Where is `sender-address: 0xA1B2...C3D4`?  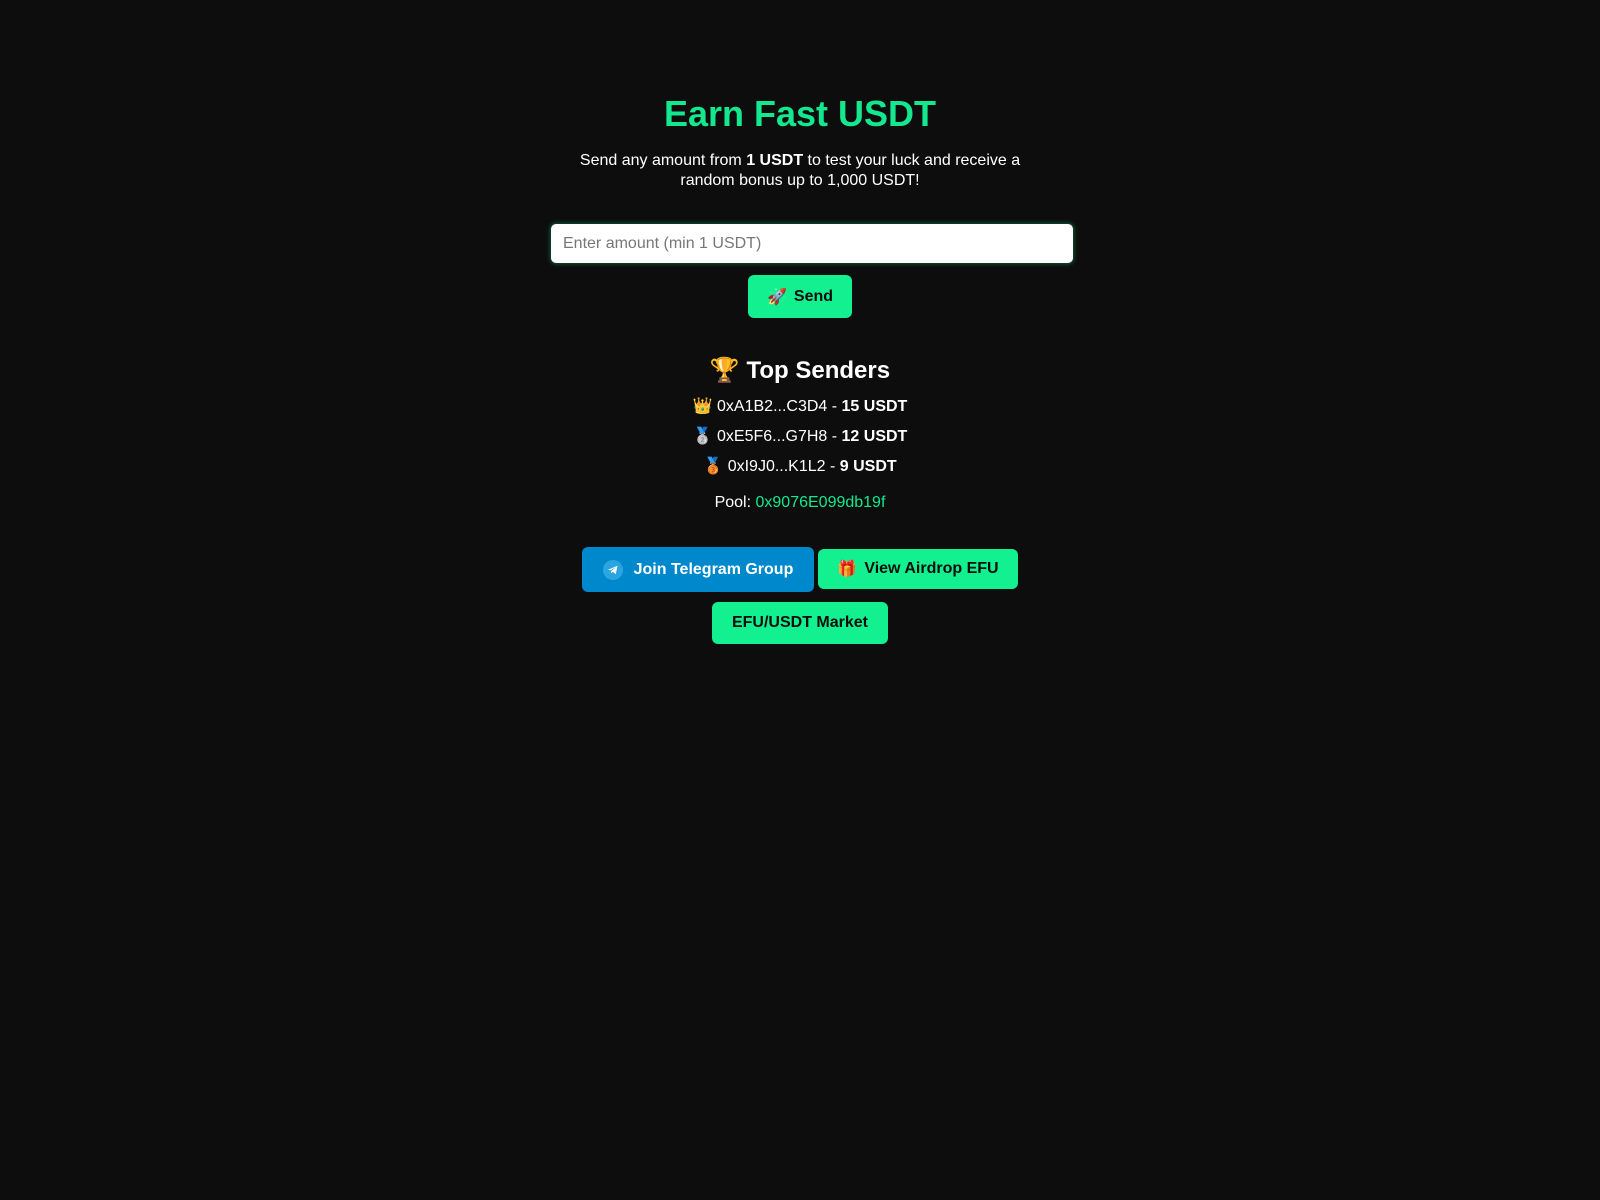
sender-address: 0xA1B2...C3D4 is located at coordinates (772, 406).